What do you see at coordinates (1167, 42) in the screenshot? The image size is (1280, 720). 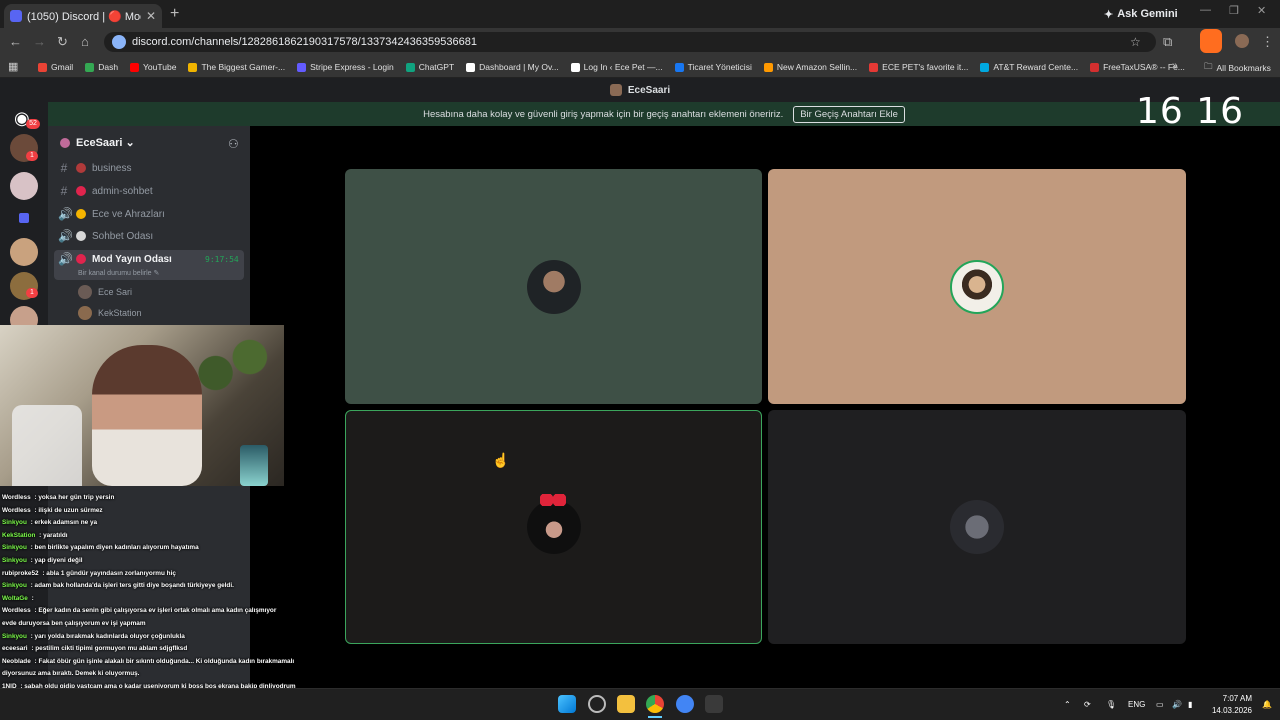 I see `extensions-icon: ⧉` at bounding box center [1167, 42].